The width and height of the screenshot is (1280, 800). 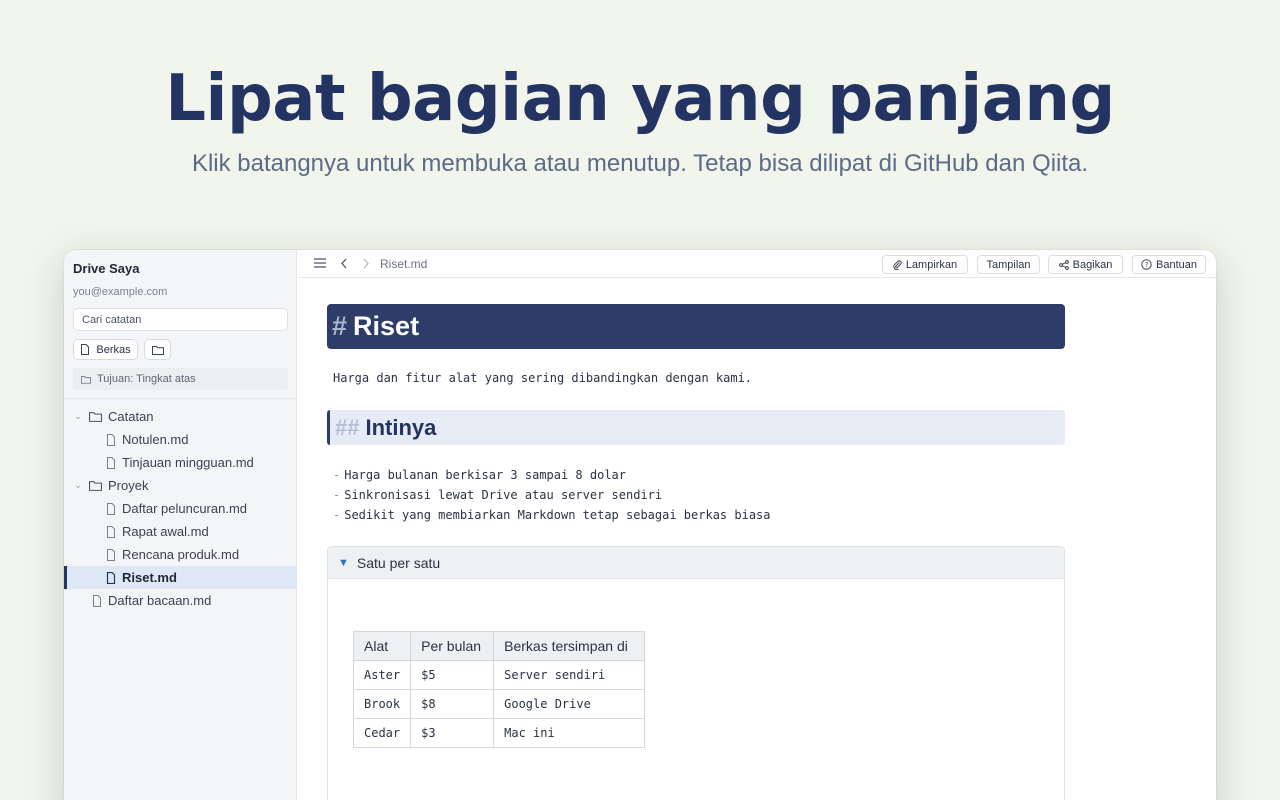 I want to click on tree-file-notulen: Notulen.md, so click(x=180, y=439).